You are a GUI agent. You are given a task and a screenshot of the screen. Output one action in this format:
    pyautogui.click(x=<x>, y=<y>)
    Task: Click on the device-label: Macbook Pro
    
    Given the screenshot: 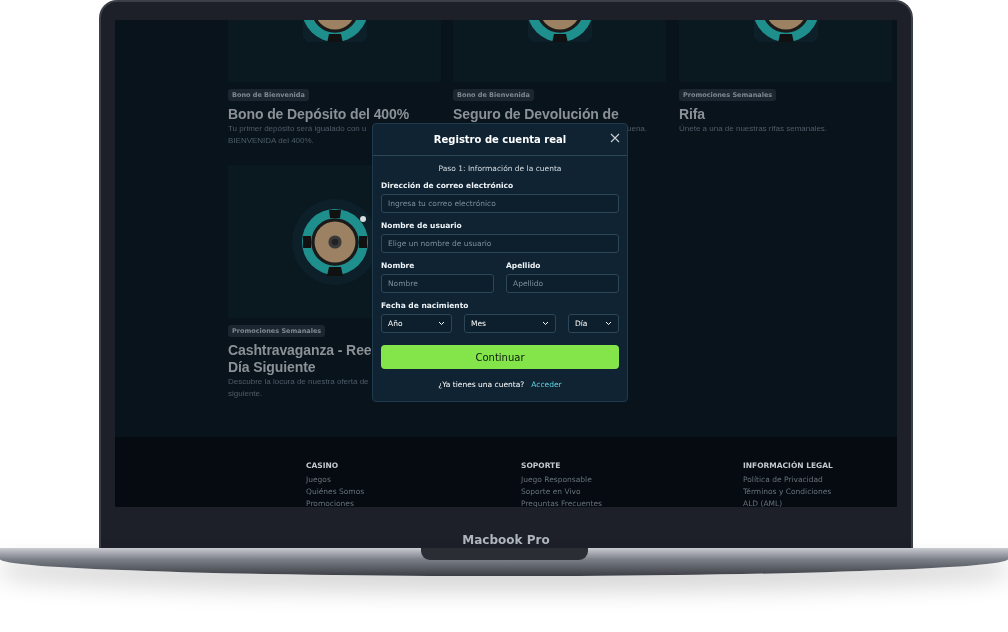 What is the action you would take?
    pyautogui.click(x=506, y=540)
    